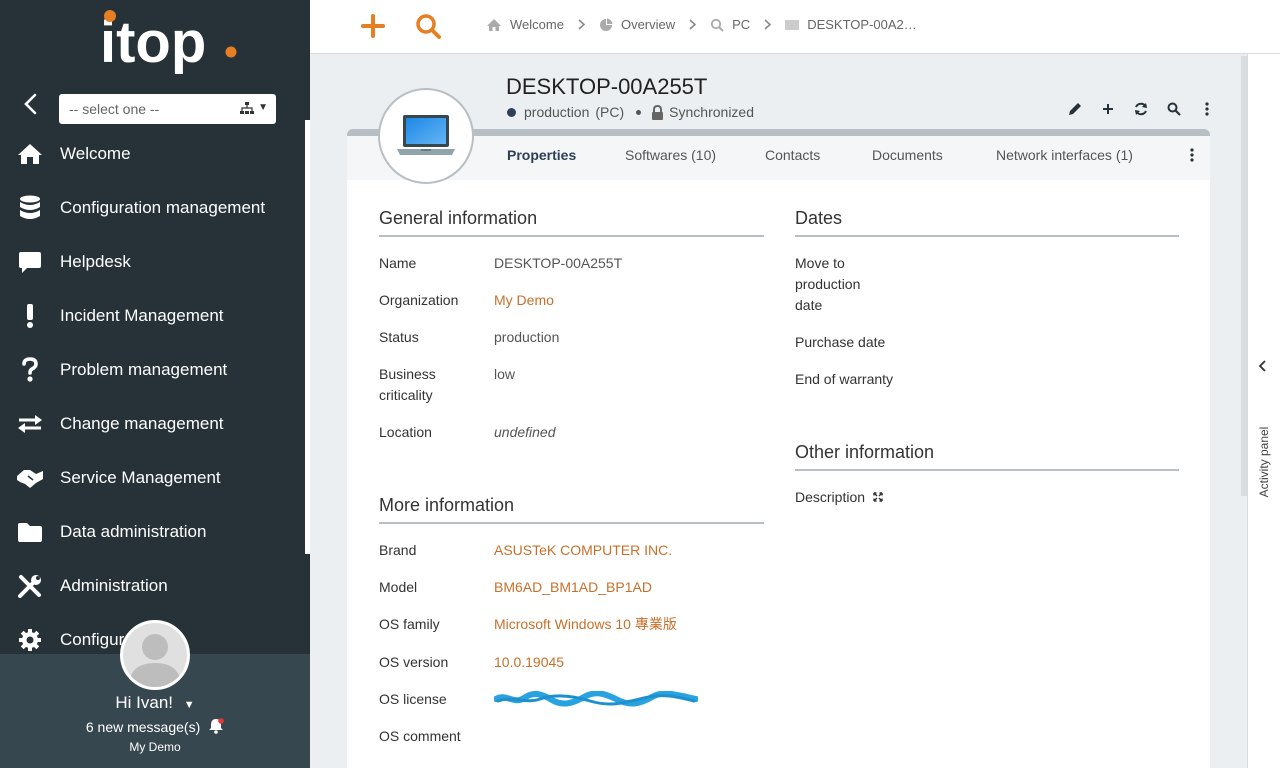 This screenshot has height=768, width=1280. I want to click on field-value-status: production, so click(527, 337).